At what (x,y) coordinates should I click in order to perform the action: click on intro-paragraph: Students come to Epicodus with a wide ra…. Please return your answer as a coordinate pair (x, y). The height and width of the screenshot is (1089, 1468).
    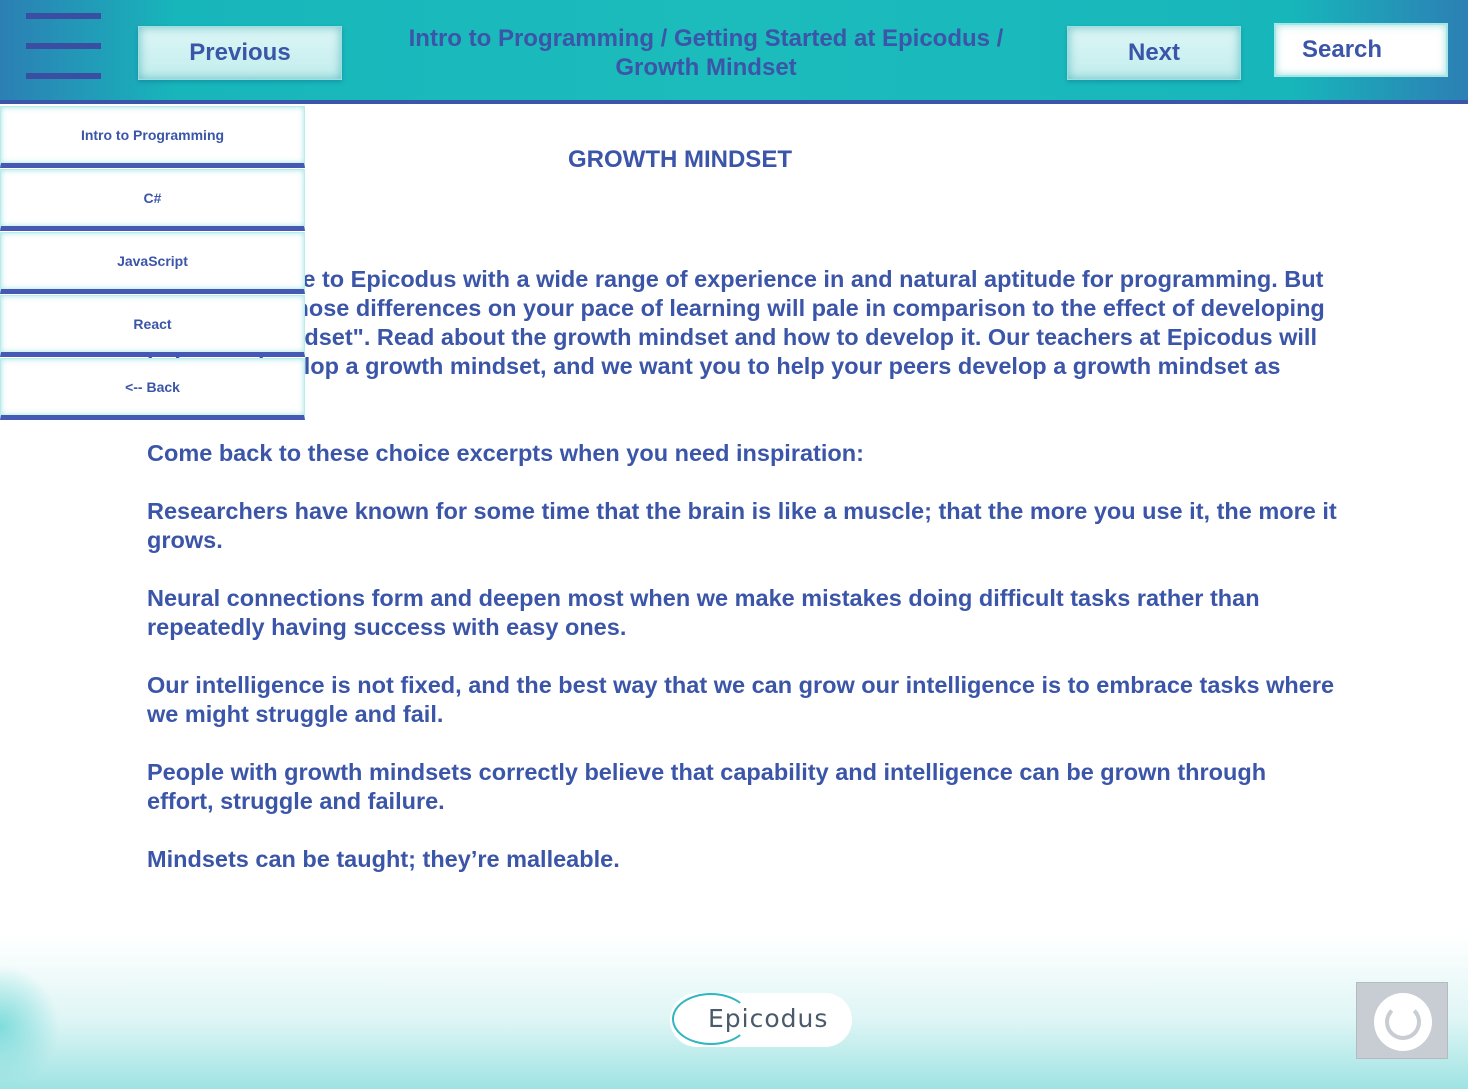
    Looking at the image, I should click on (736, 337).